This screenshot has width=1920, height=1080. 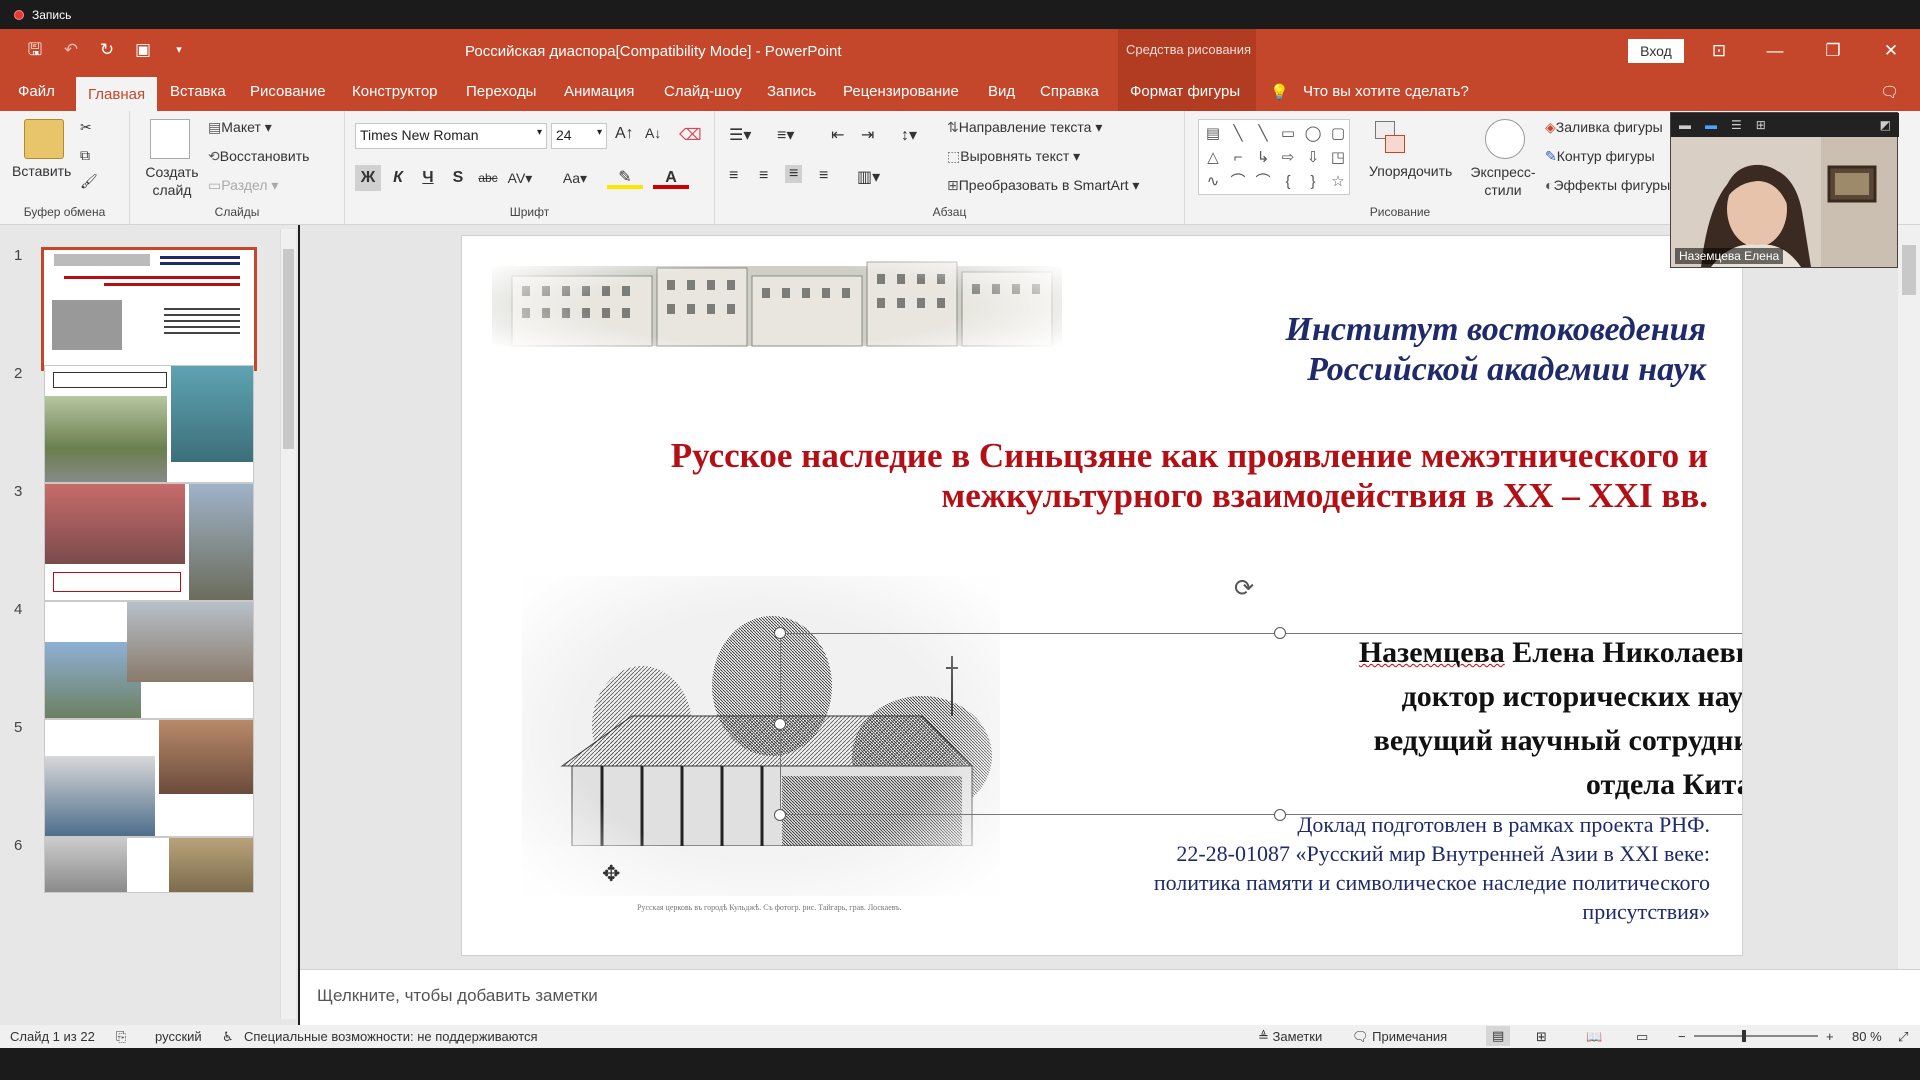 I want to click on zoom-in-icon: +, so click(x=1830, y=1036).